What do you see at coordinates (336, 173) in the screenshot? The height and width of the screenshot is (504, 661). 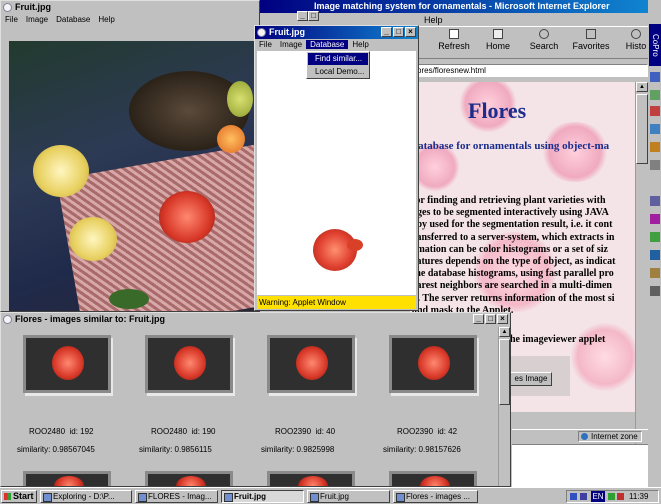 I see `applet-canvas` at bounding box center [336, 173].